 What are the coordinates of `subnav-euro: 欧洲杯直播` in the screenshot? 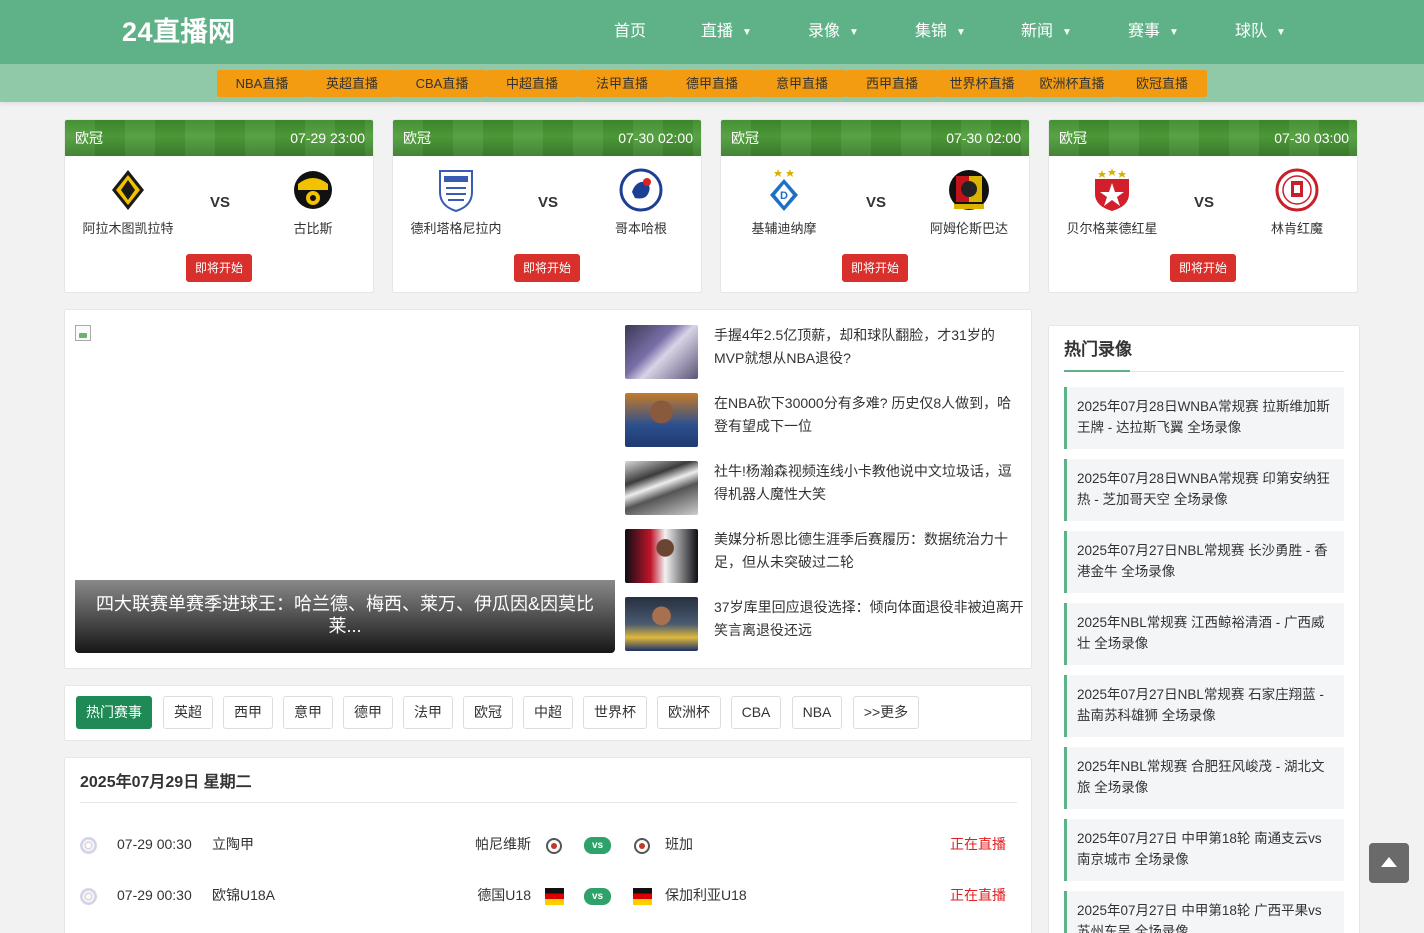 It's located at (1072, 83).